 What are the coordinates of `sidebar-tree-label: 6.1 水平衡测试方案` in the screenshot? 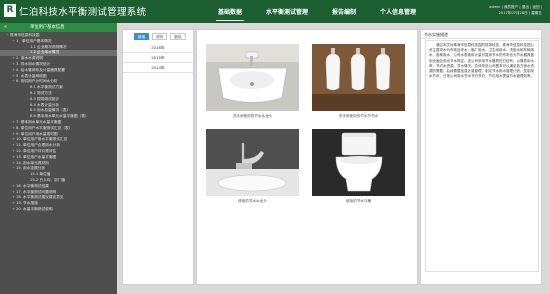 It's located at (46, 87).